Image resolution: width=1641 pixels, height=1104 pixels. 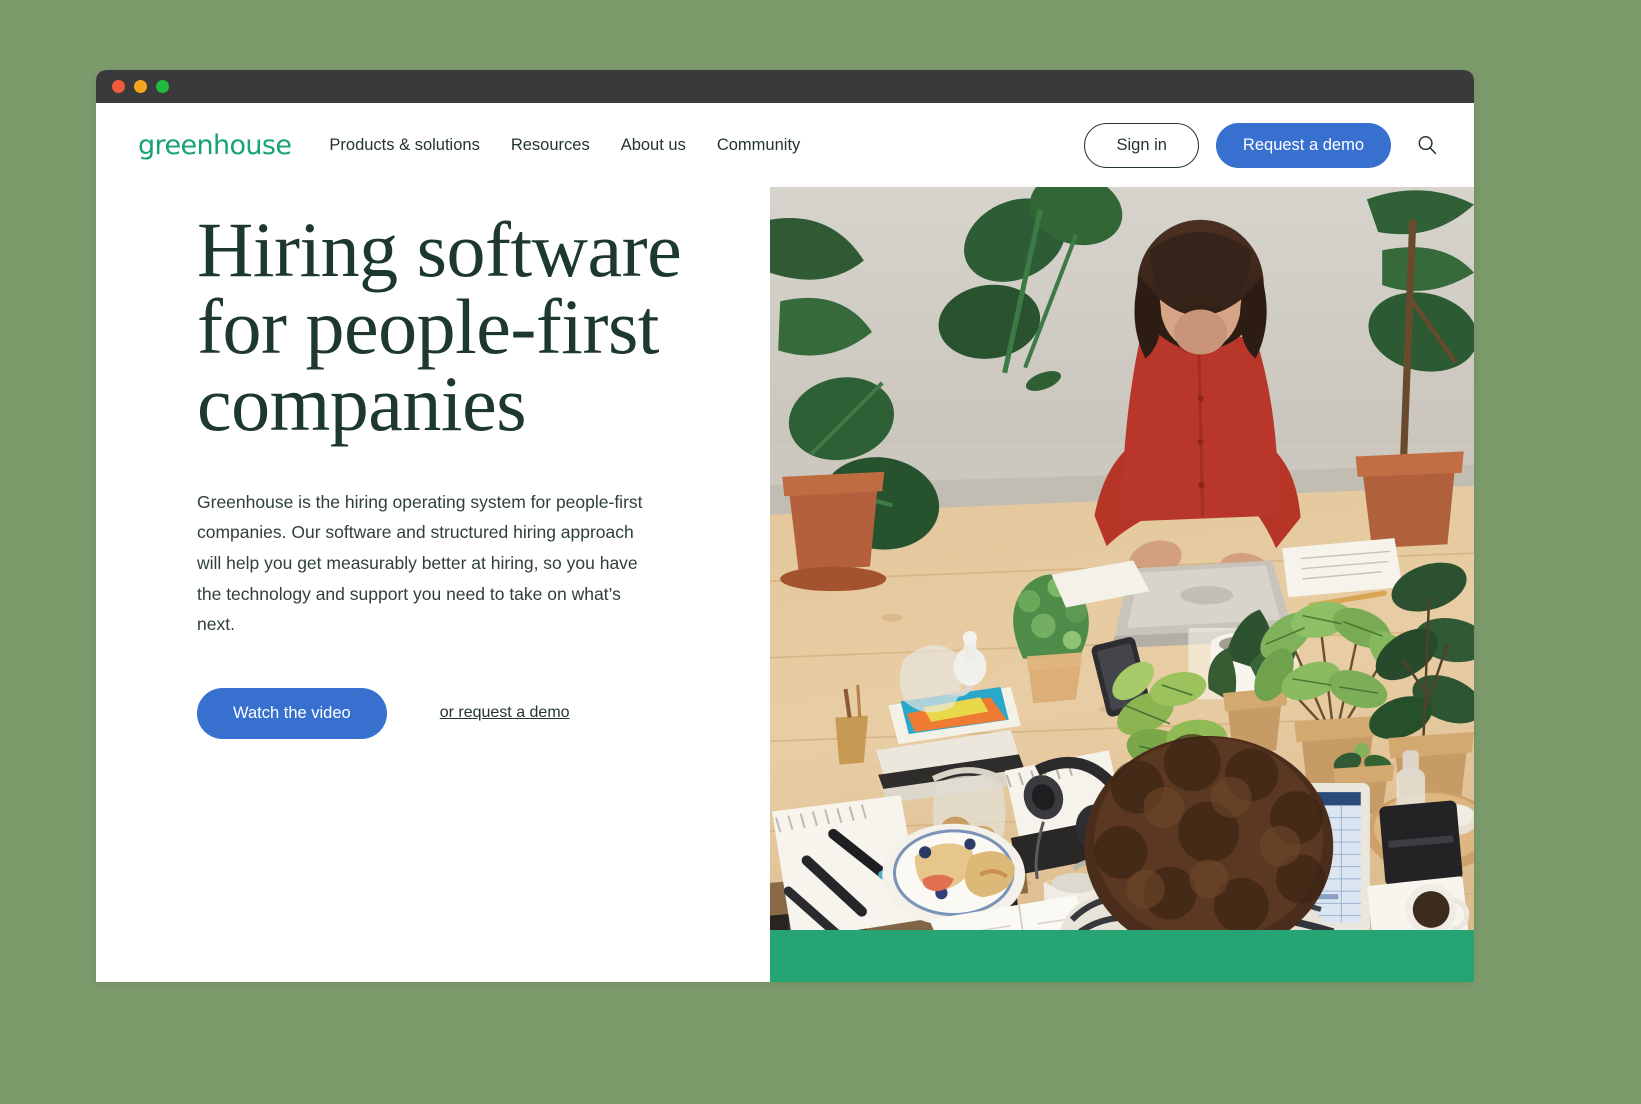 What do you see at coordinates (1122, 956) in the screenshot?
I see `accent-band` at bounding box center [1122, 956].